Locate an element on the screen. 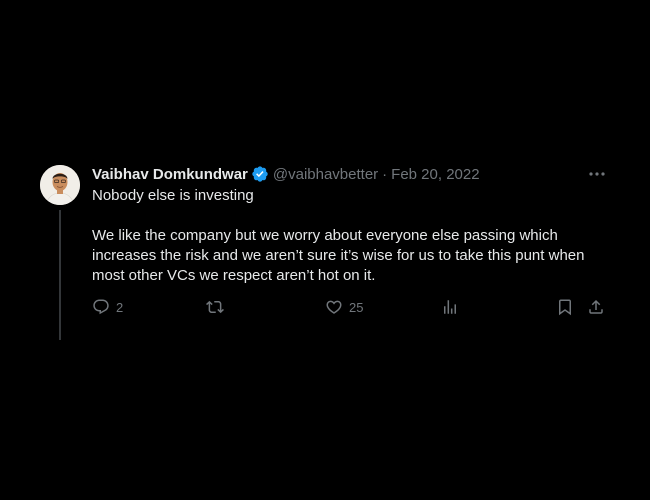 The width and height of the screenshot is (650, 500). retweet-button is located at coordinates (218, 307).